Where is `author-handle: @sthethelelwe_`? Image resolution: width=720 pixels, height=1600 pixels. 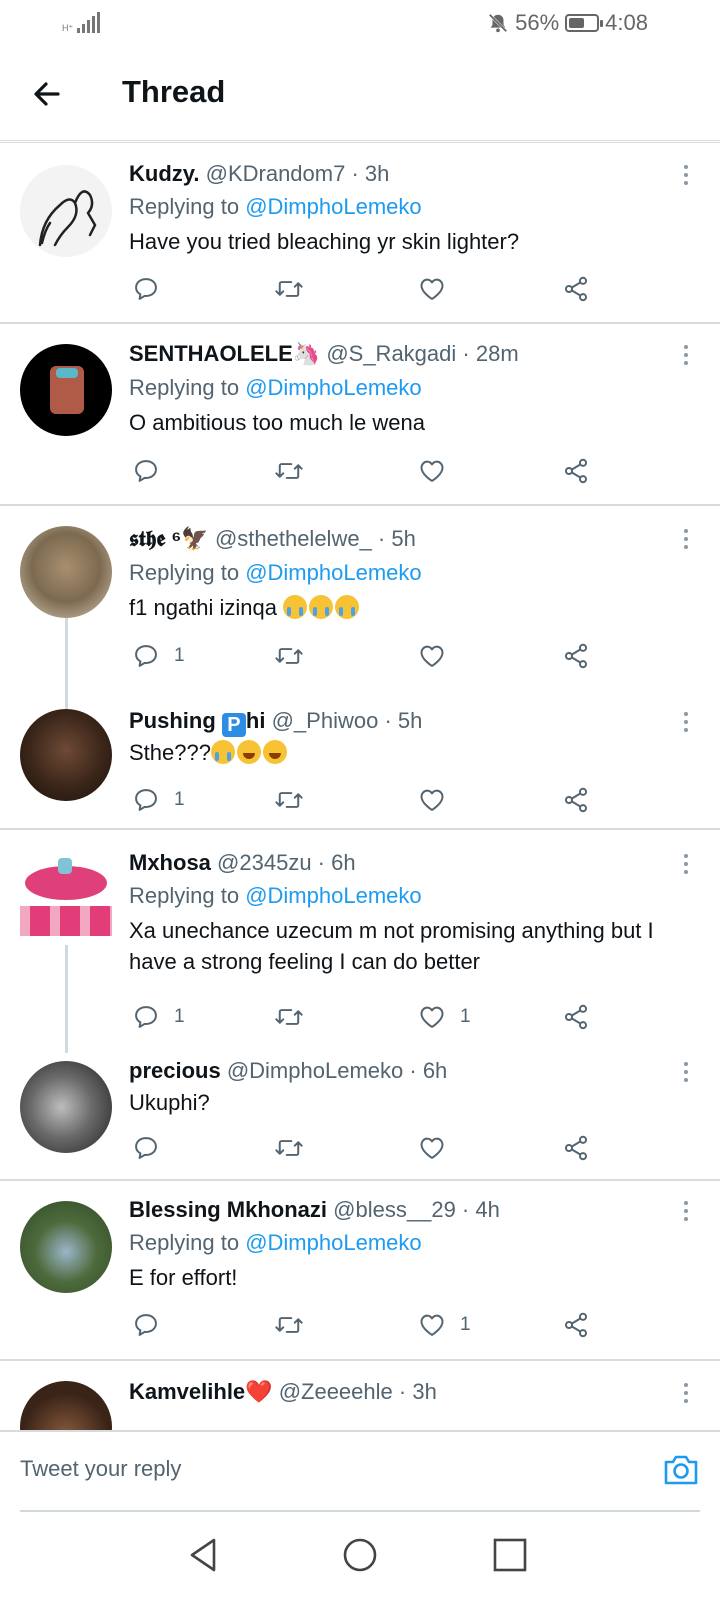 author-handle: @sthethelelwe_ is located at coordinates (293, 538).